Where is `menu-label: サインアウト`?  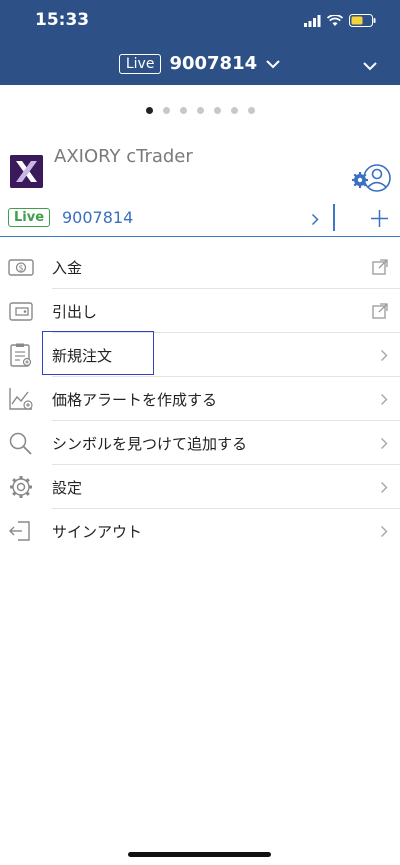
menu-label: サインアウト is located at coordinates (97, 532).